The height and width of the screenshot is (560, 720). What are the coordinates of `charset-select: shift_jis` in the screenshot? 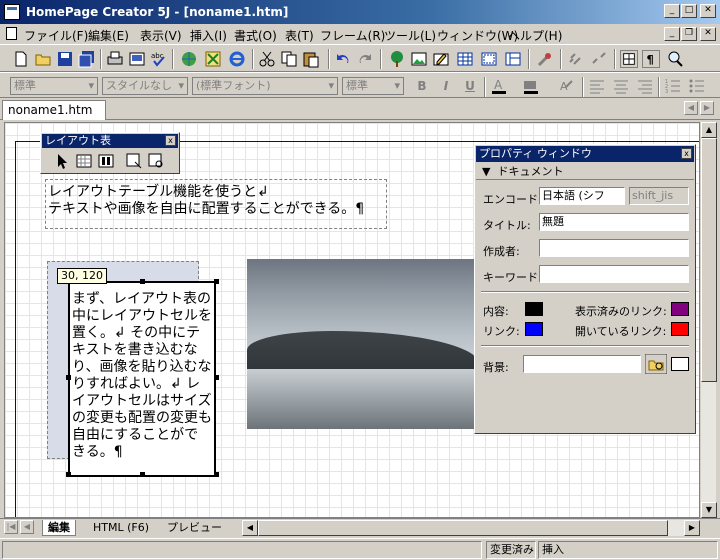 It's located at (659, 196).